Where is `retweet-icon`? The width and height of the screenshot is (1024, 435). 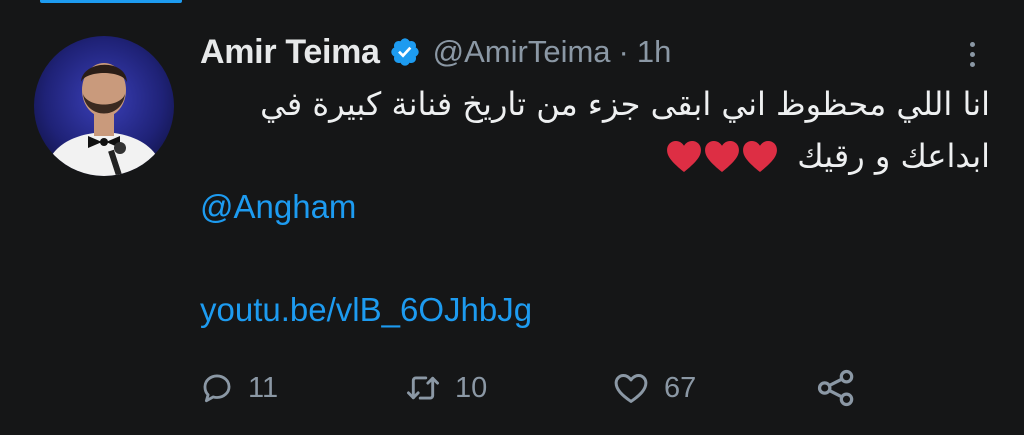 retweet-icon is located at coordinates (423, 388).